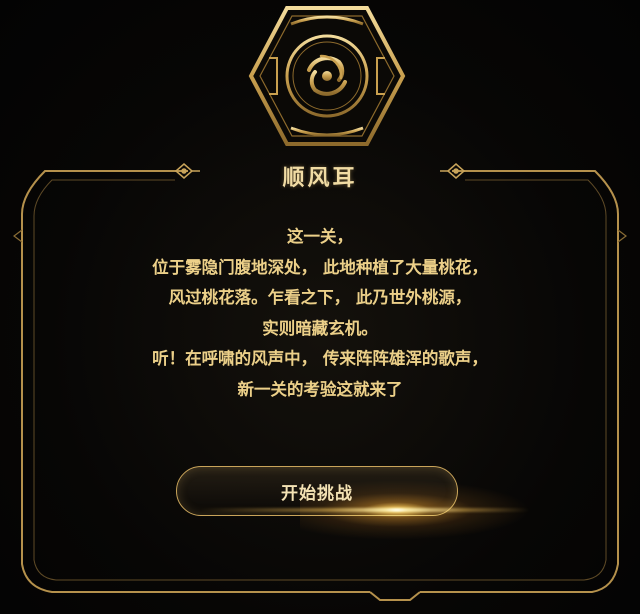 The height and width of the screenshot is (614, 640). I want to click on story-line: 听！在呼啸的风声中， 传来阵阵雄浑的歌声，, so click(320, 358).